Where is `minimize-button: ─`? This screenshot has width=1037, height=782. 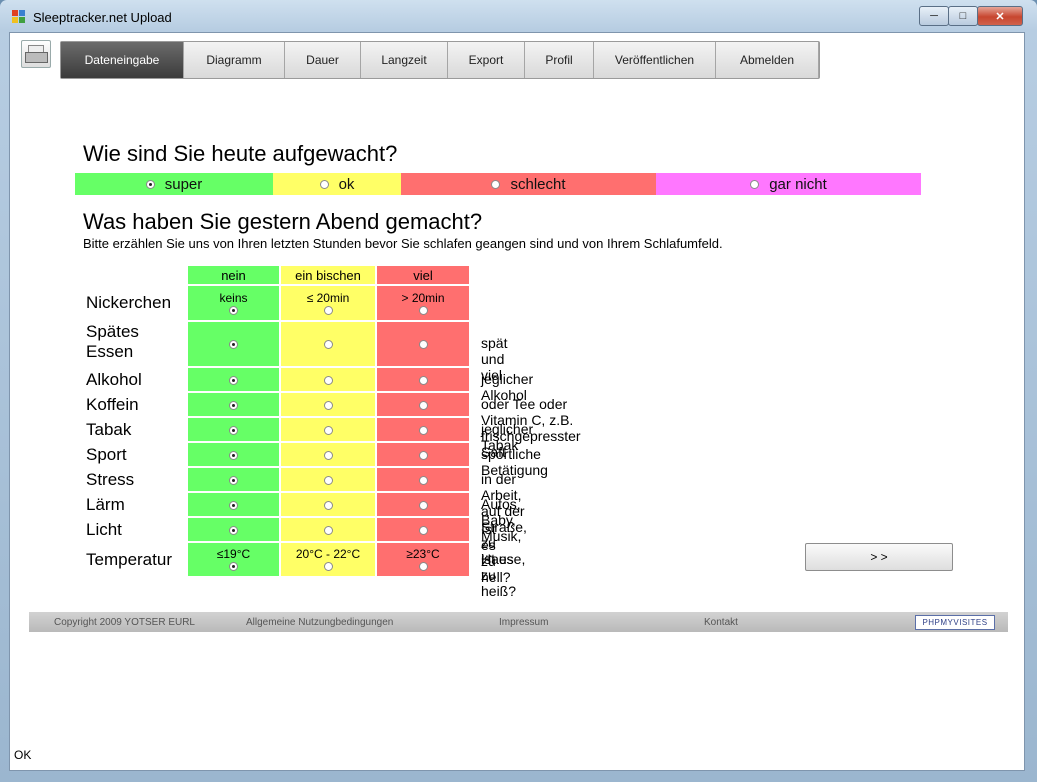
minimize-button: ─ is located at coordinates (934, 16).